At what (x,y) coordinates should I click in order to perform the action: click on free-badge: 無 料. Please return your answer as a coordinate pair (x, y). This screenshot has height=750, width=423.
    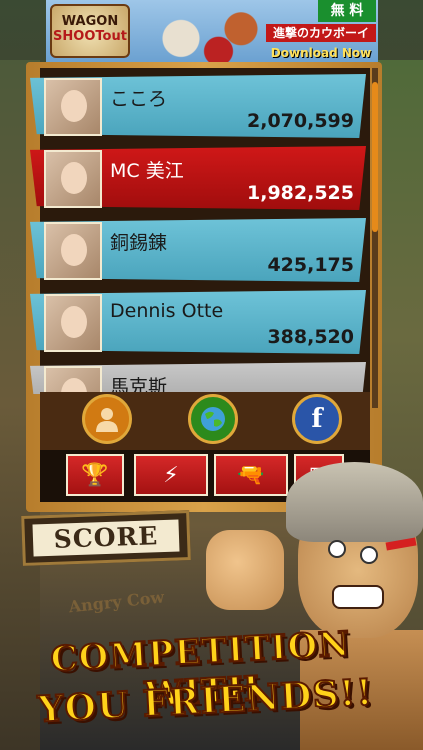
    Looking at the image, I should click on (347, 11).